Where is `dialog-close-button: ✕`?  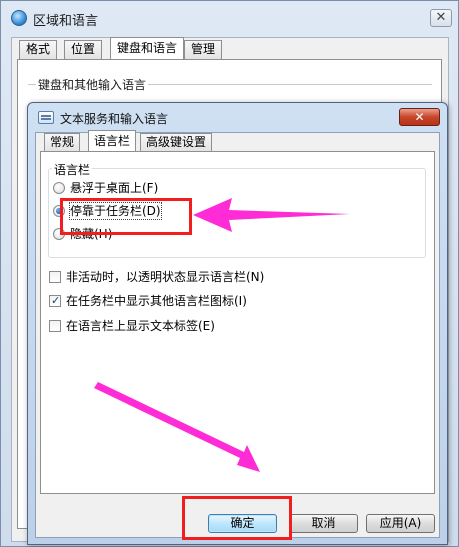
dialog-close-button: ✕ is located at coordinates (419, 117).